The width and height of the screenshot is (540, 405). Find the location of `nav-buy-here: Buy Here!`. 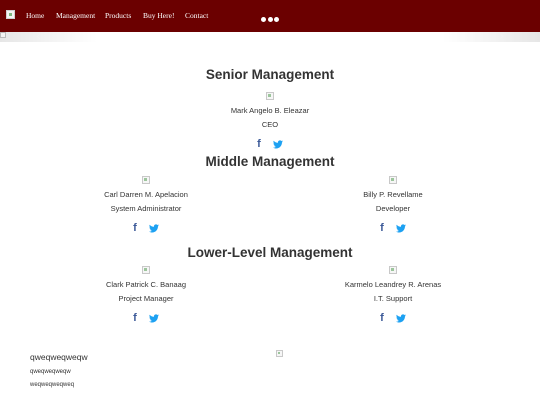

nav-buy-here: Buy Here! is located at coordinates (158, 15).